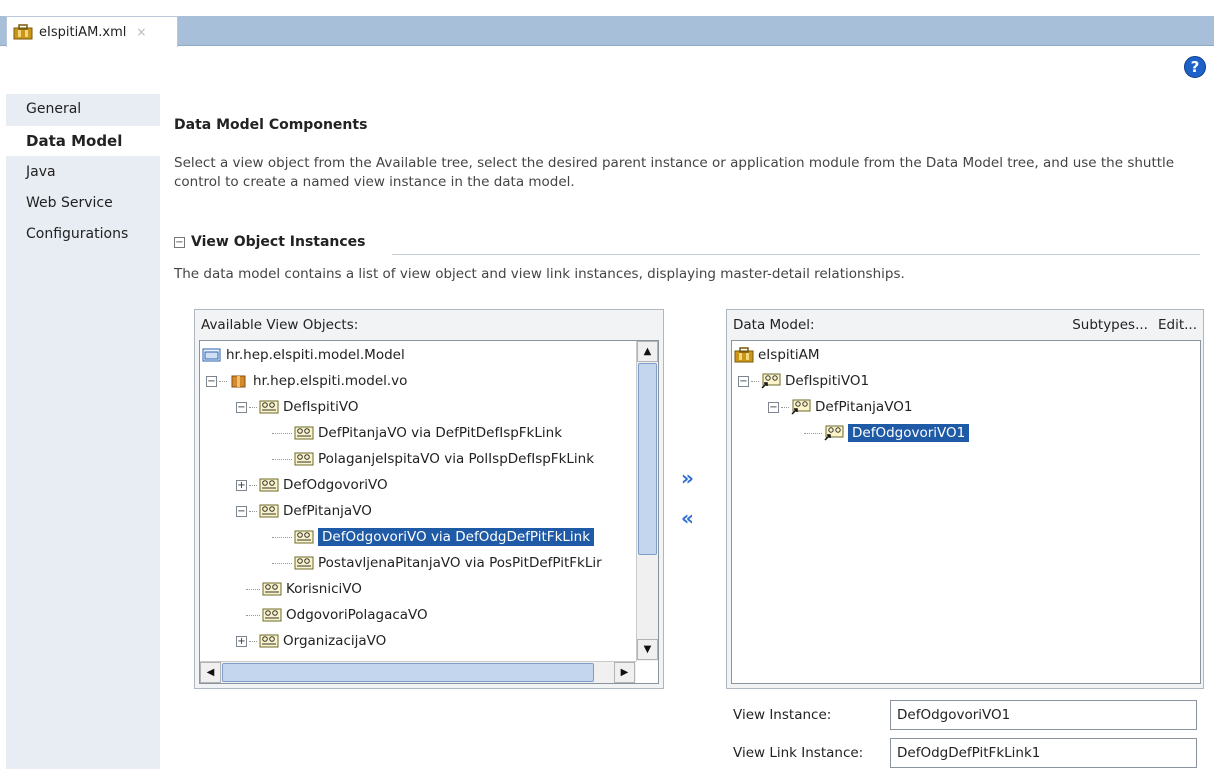 The image size is (1214, 769). Describe the element at coordinates (774, 325) in the screenshot. I see `data-model-header-label: Data Model:` at that location.